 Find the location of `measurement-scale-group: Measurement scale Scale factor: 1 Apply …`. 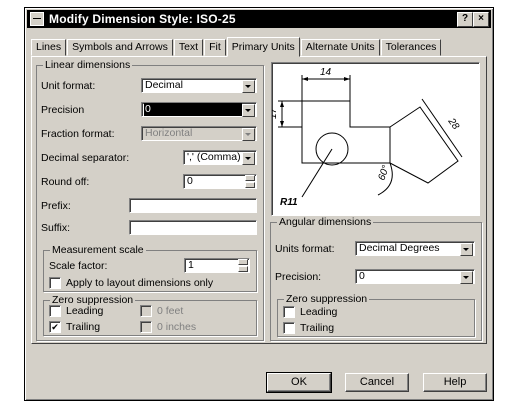

measurement-scale-group: Measurement scale Scale factor: 1 Apply … is located at coordinates (150, 268).